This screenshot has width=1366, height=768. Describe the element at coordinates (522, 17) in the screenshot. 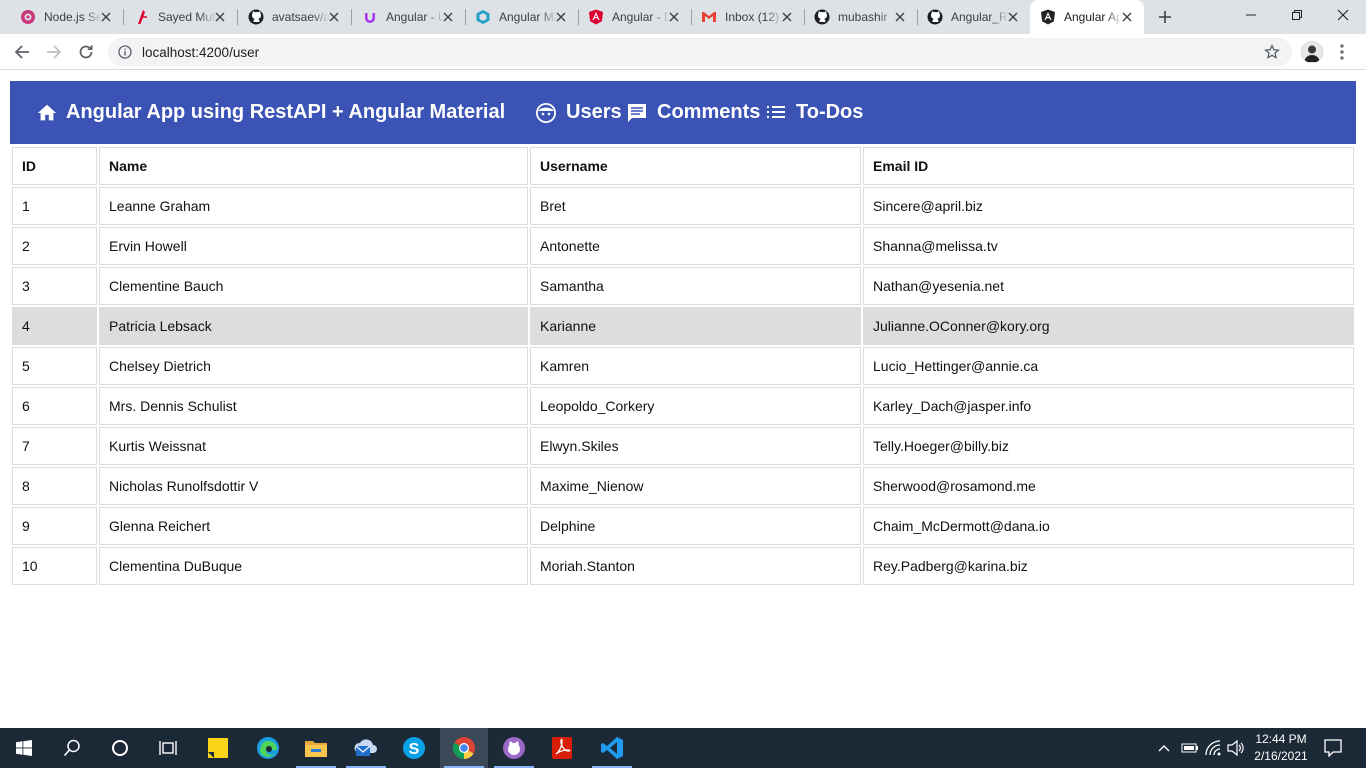

I see `browser-tab: Angular Material` at that location.